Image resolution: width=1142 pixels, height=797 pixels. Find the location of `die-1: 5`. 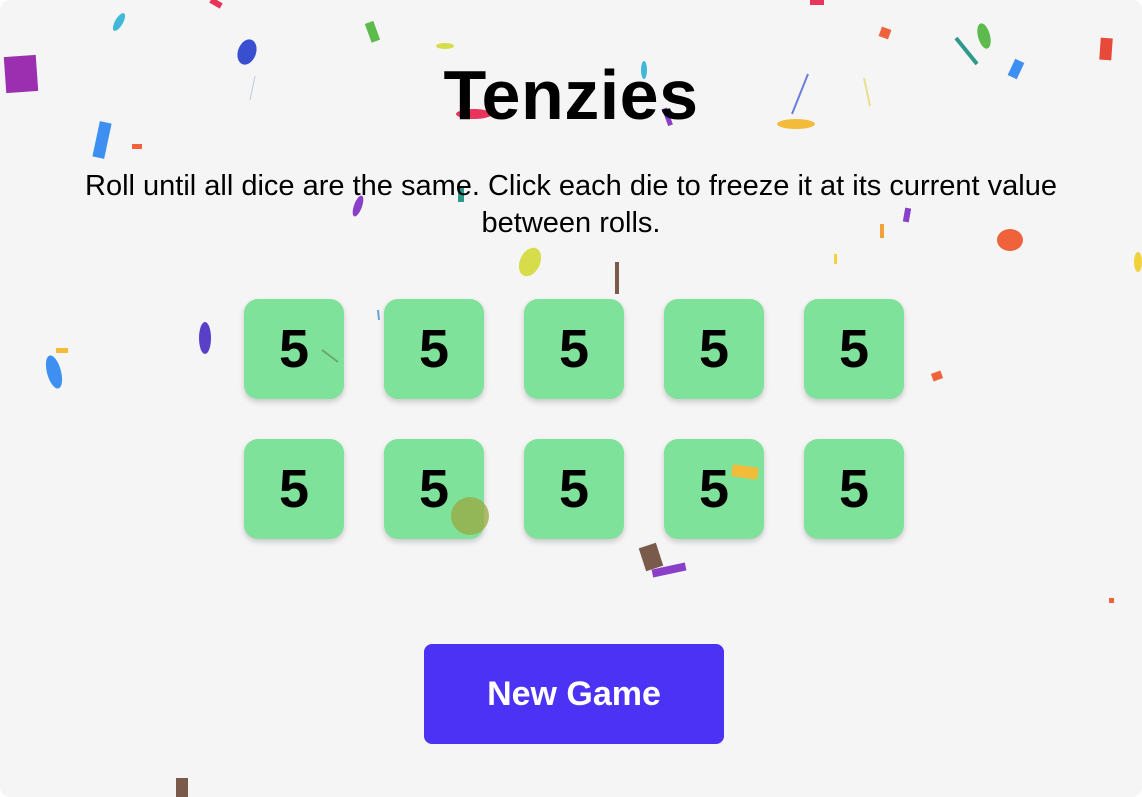

die-1: 5 is located at coordinates (294, 349).